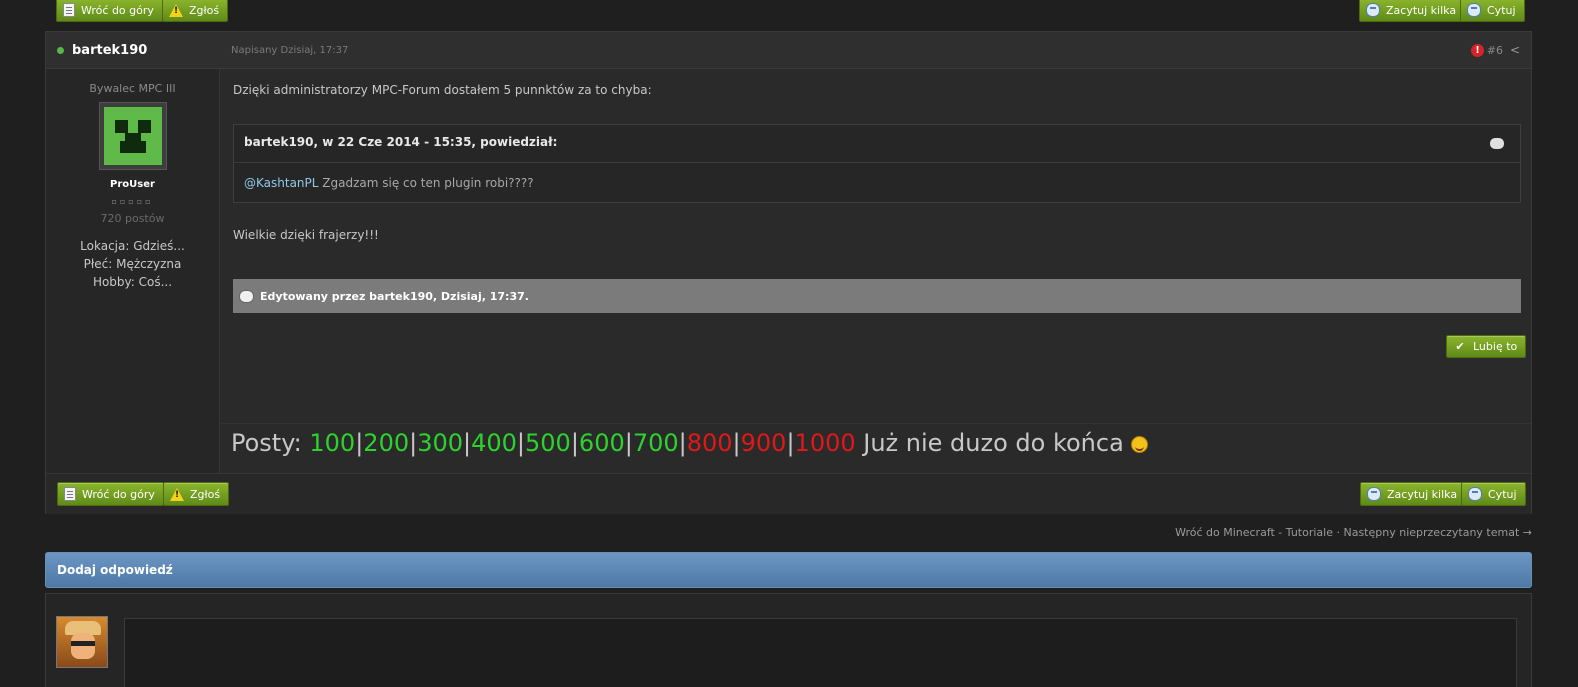 The height and width of the screenshot is (687, 1578). I want to click on next-unread-topic-link: Następny nieprzeczytany temat →, so click(1437, 532).